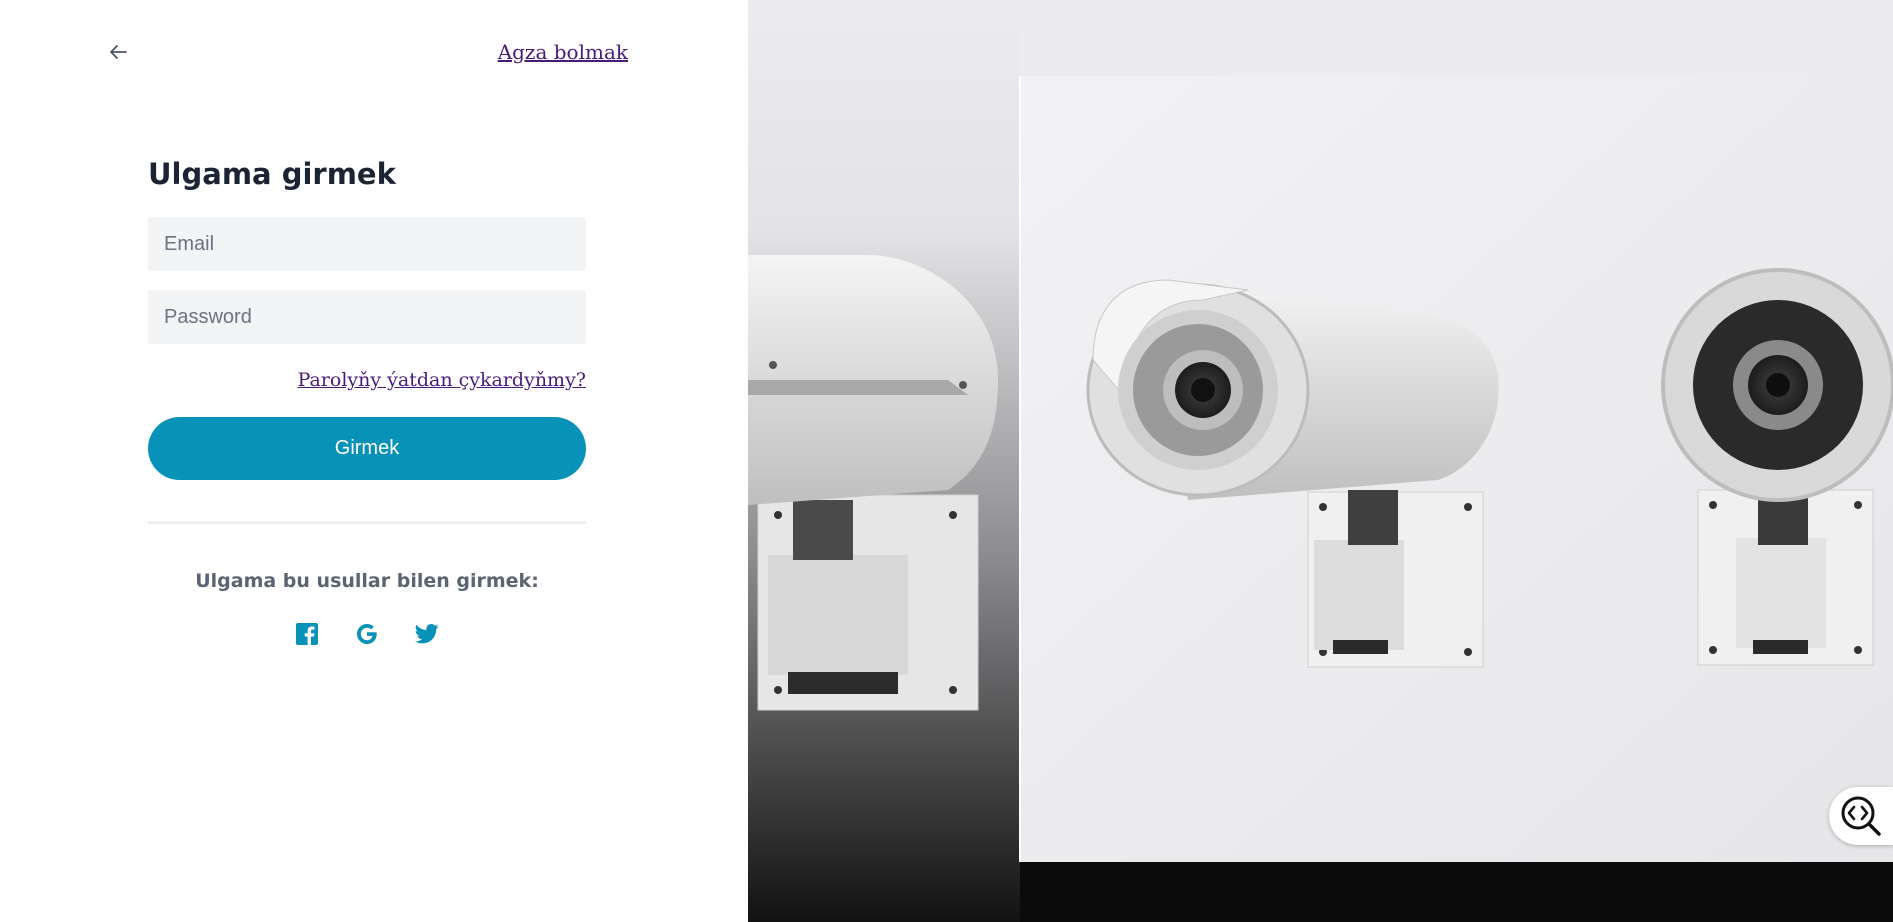 The width and height of the screenshot is (1893, 922). I want to click on divider, so click(367, 522).